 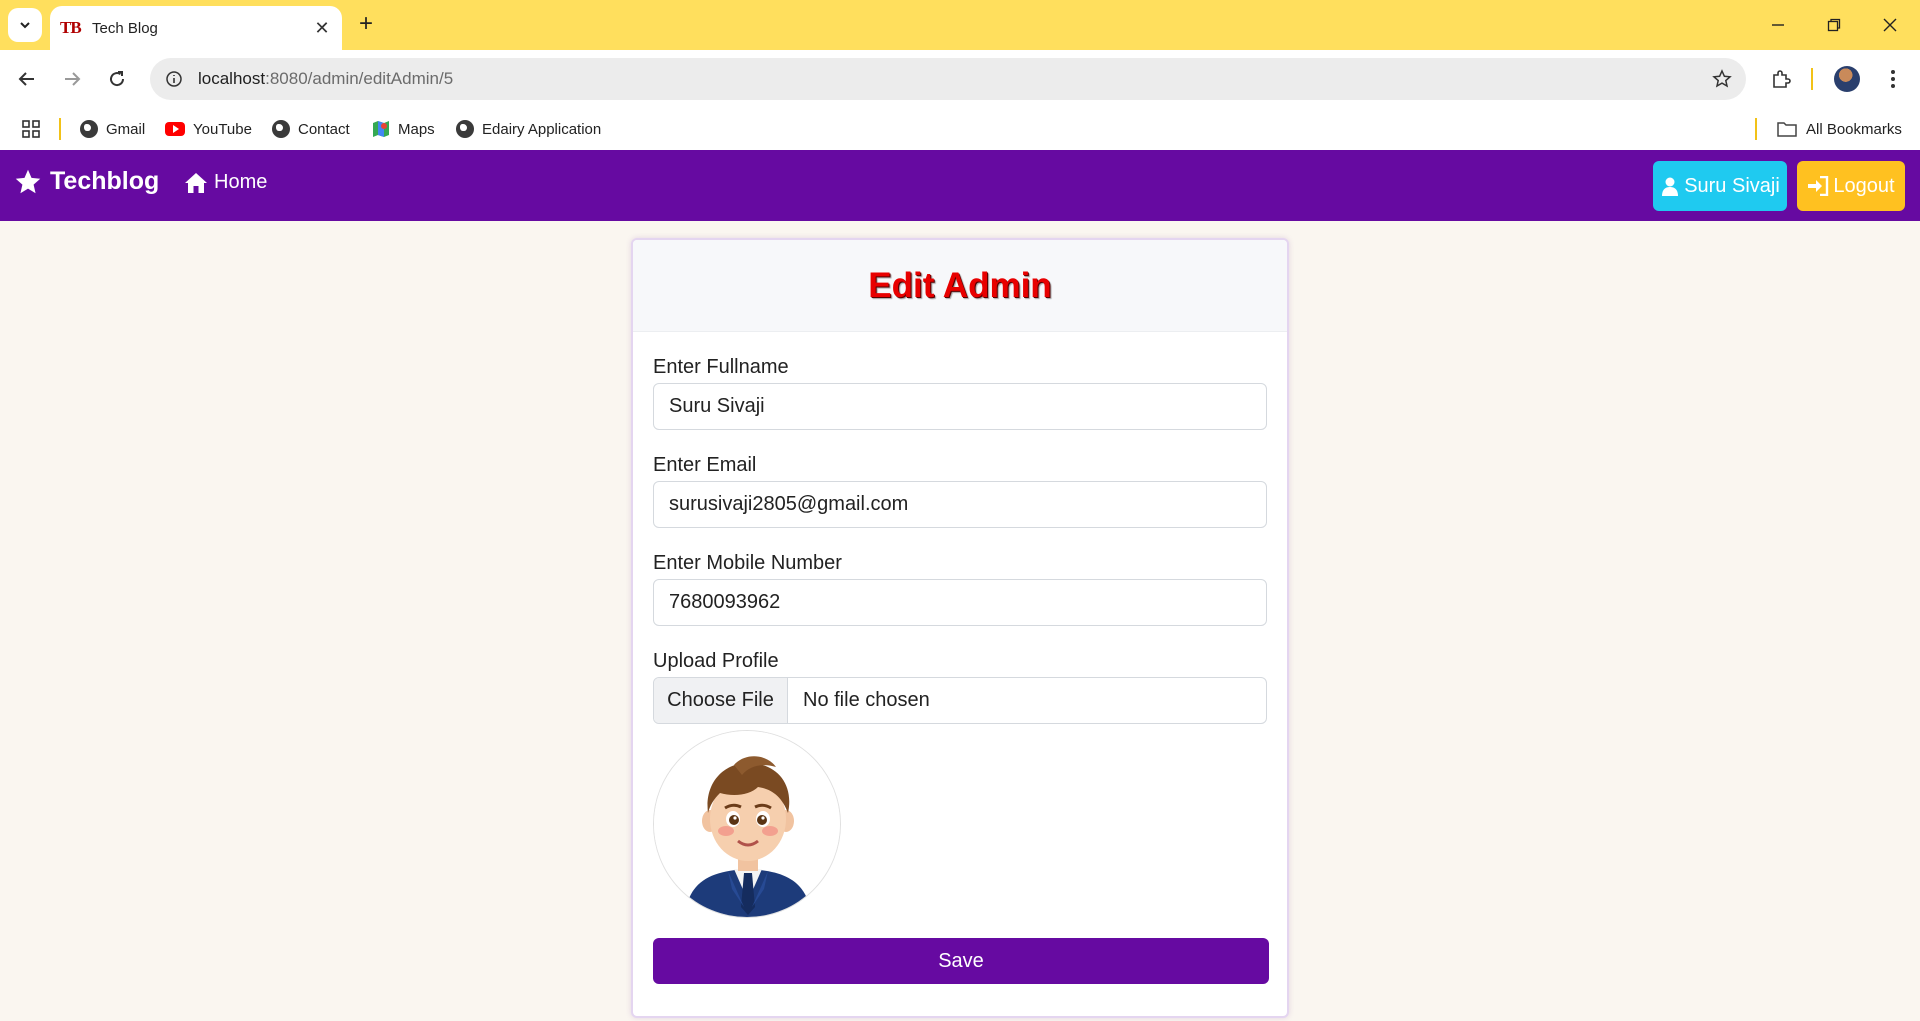 I want to click on puzzle-icon, so click(x=1782, y=79).